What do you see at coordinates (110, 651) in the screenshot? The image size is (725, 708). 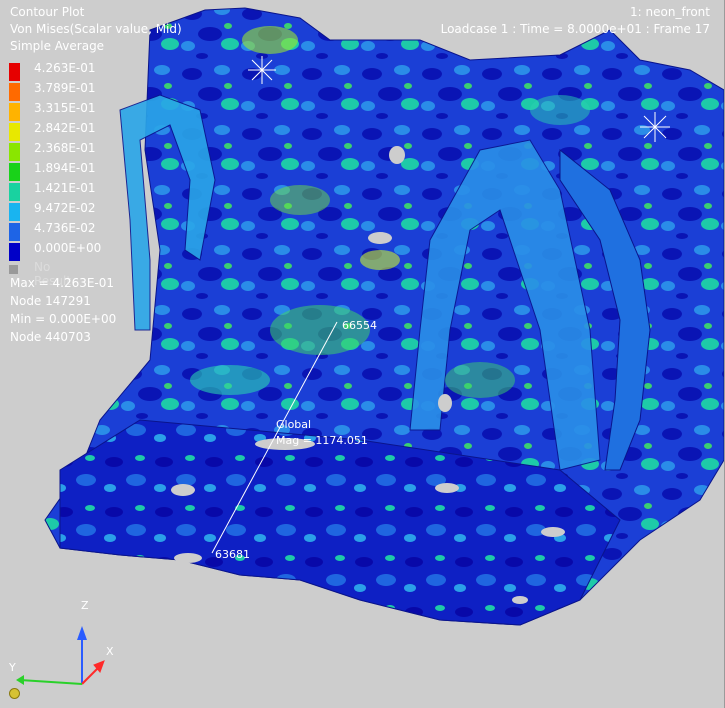 I see `axis-x-label: X` at bounding box center [110, 651].